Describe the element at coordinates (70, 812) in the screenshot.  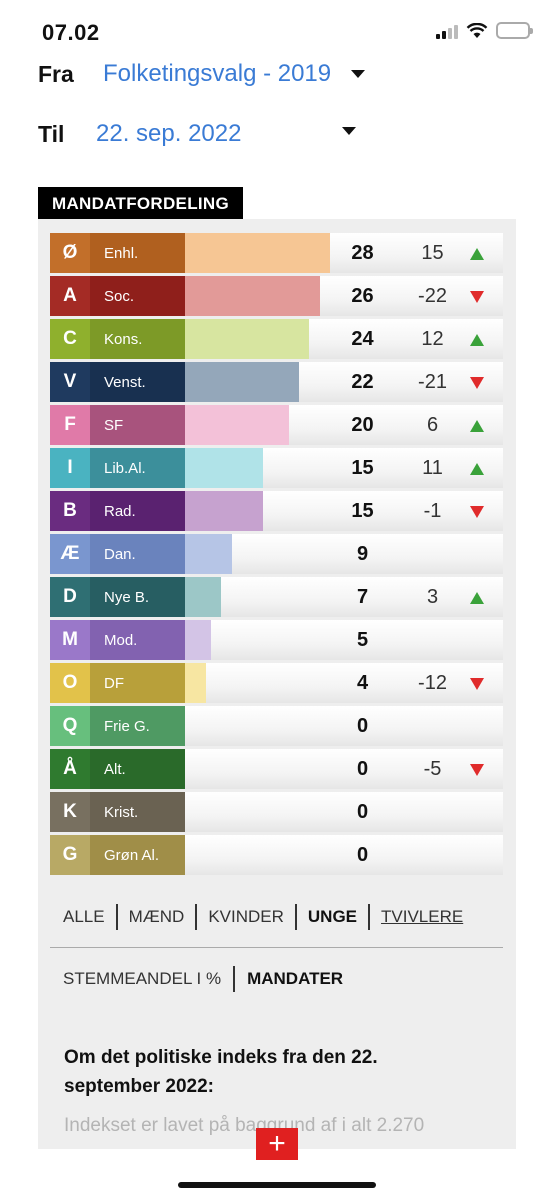
I see `party-letter: K` at that location.